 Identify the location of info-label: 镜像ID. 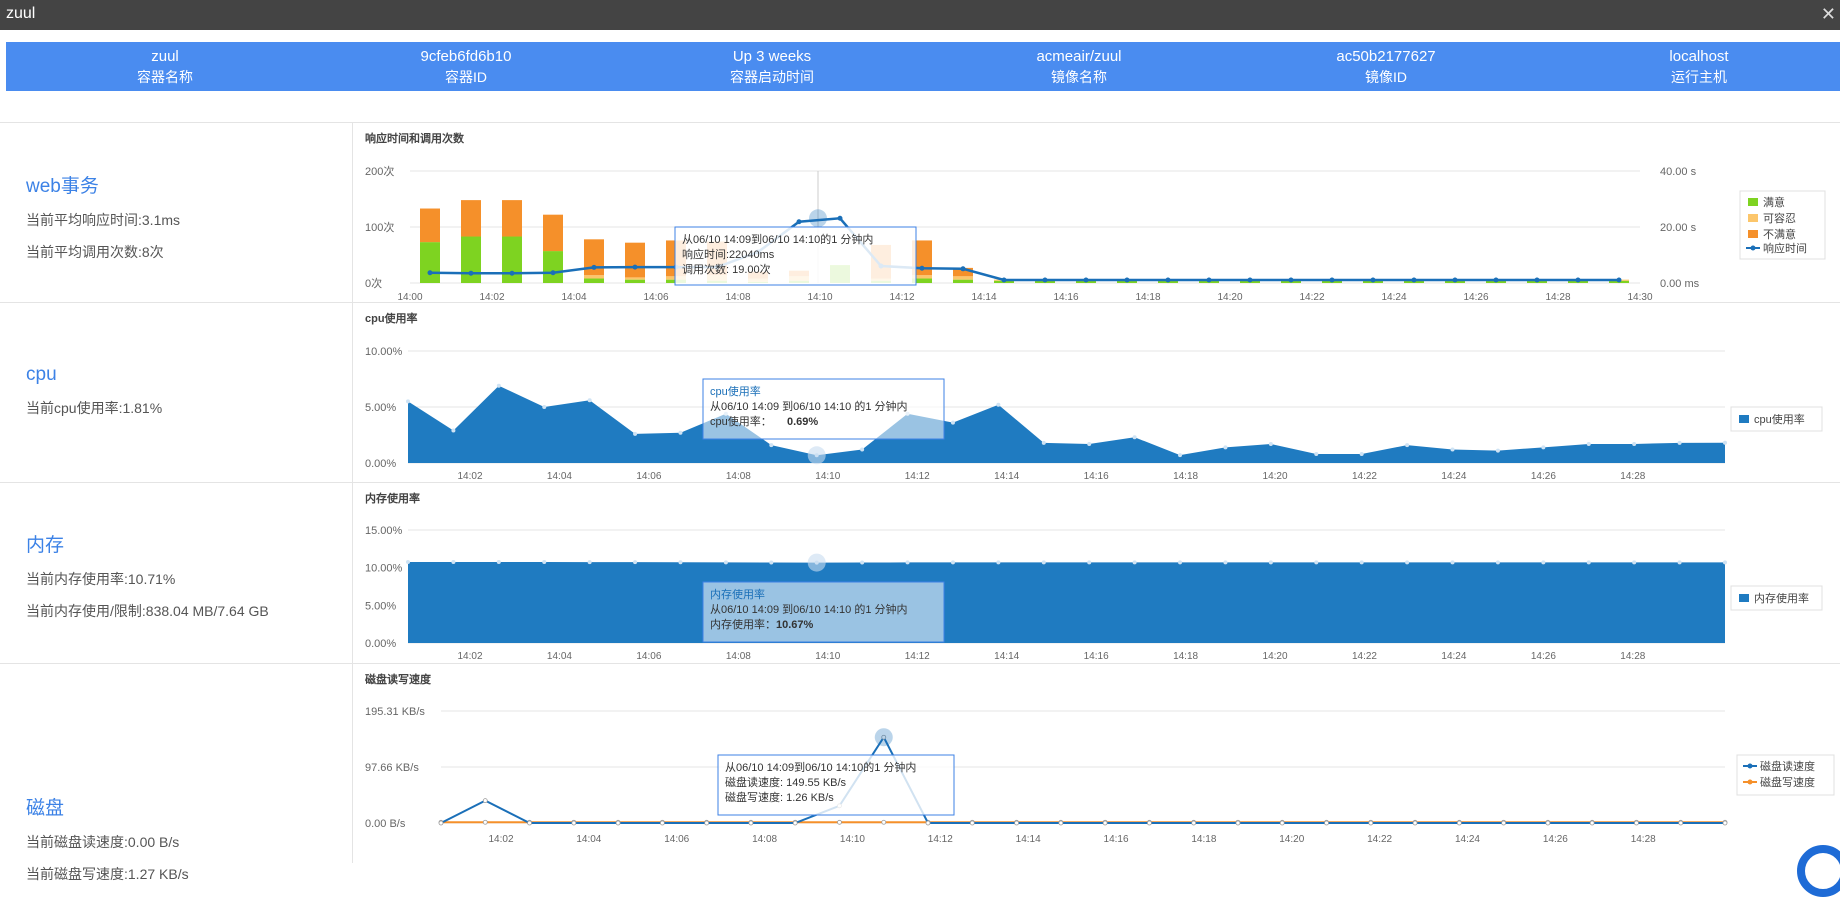
(1386, 77).